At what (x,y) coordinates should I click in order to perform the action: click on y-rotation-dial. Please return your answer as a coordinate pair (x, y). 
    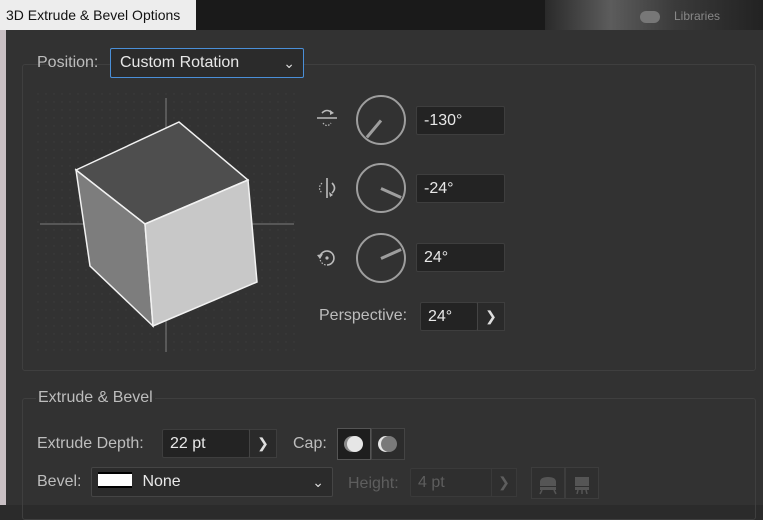
    Looking at the image, I should click on (381, 188).